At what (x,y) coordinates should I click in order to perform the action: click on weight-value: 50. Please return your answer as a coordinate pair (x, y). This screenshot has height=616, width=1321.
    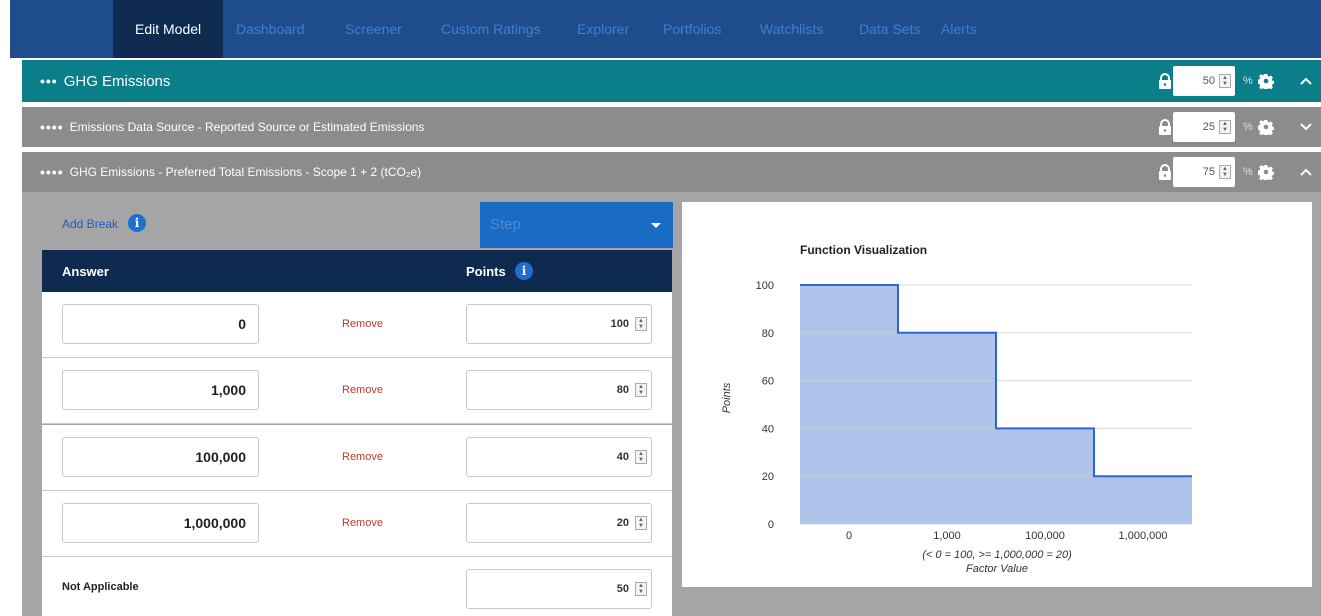
    Looking at the image, I should click on (1208, 81).